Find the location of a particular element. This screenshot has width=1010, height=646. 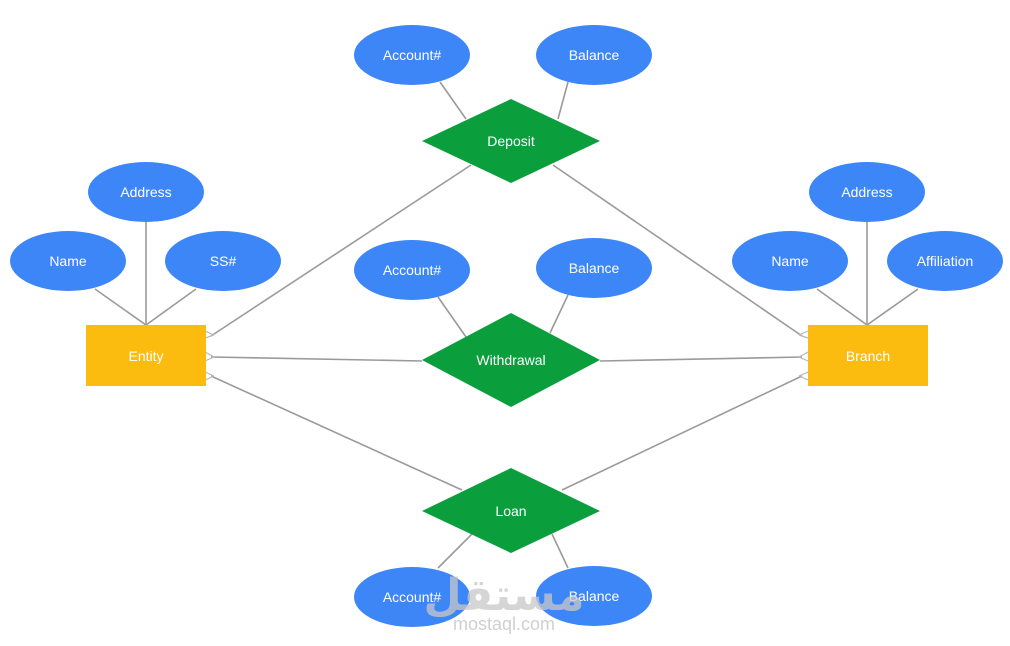

crows-foot-branch-loan is located at coordinates (803, 376).